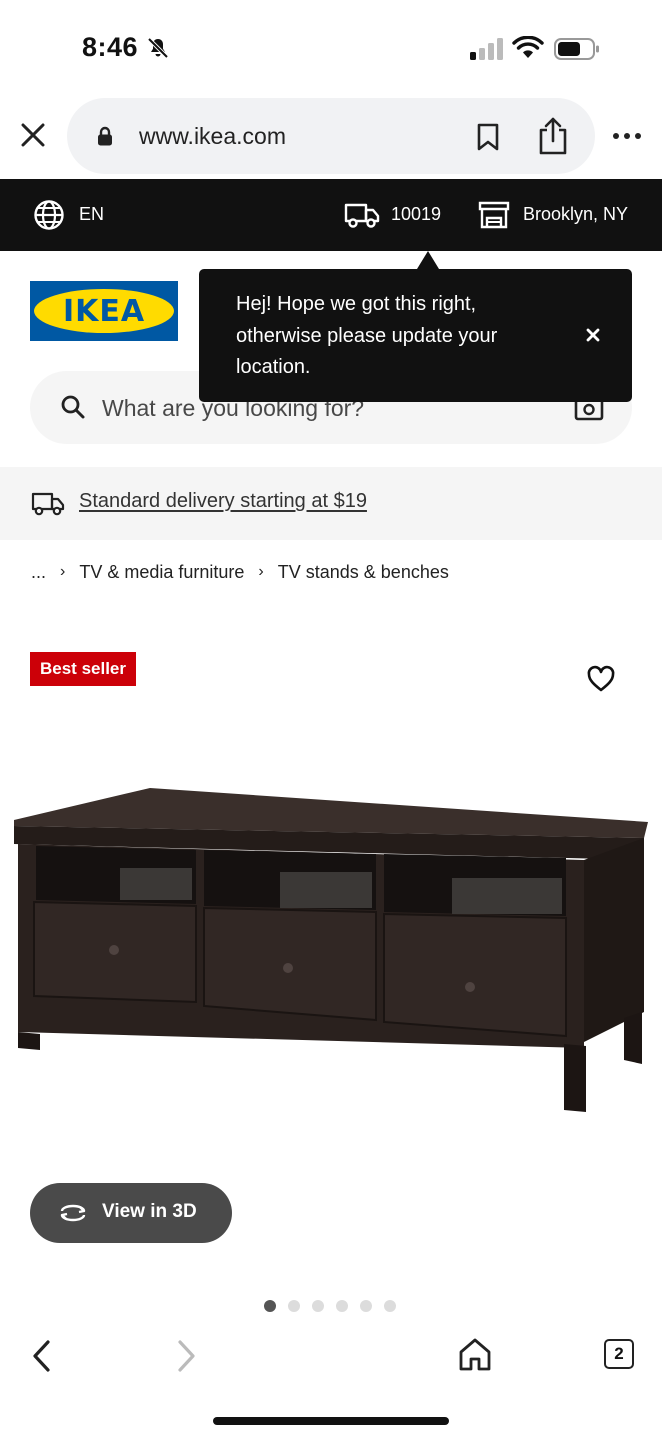 This screenshot has height=1440, width=662. What do you see at coordinates (331, 1381) in the screenshot?
I see `browser-toolbar: 2` at bounding box center [331, 1381].